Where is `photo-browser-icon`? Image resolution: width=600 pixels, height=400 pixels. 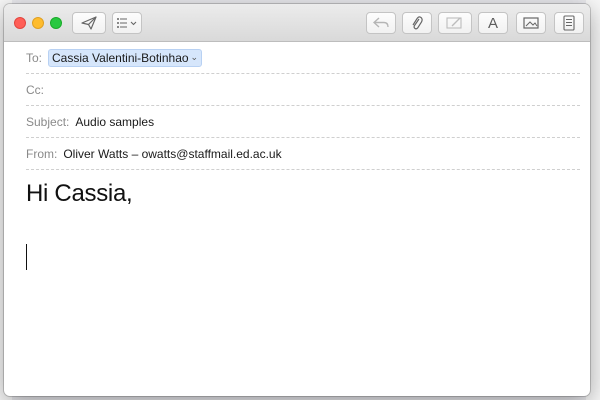 photo-browser-icon is located at coordinates (531, 23).